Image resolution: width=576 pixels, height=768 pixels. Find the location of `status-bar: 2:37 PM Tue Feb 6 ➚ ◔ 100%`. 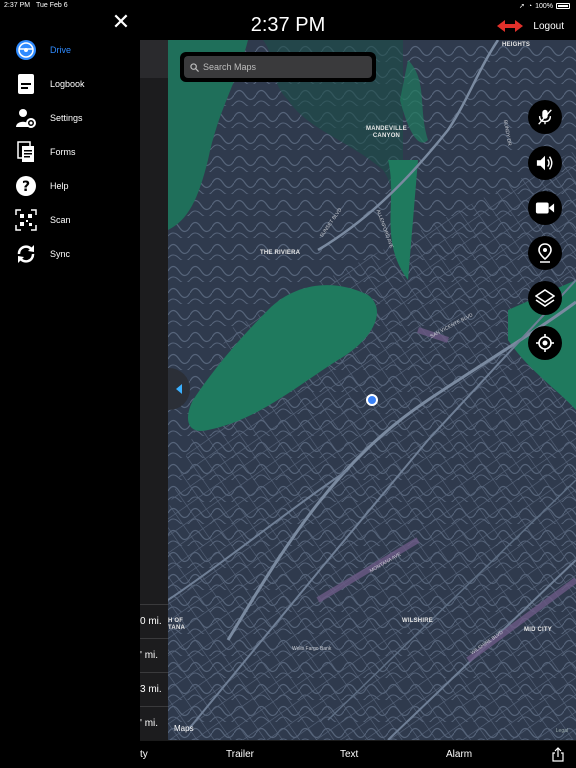

status-bar: 2:37 PM Tue Feb 6 ➚ ◔ 100% is located at coordinates (288, 6).